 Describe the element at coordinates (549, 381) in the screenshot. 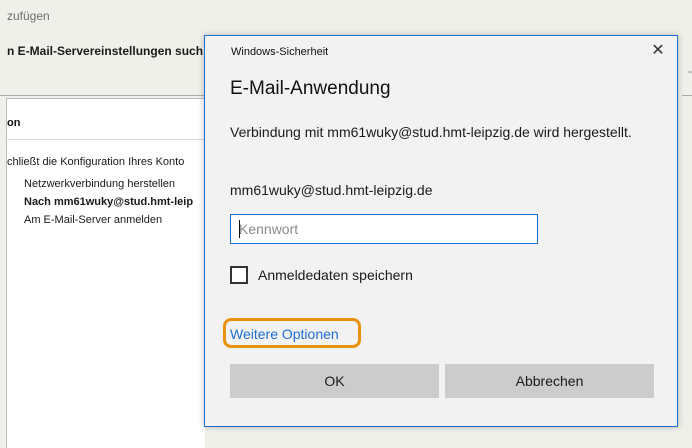

I see `cancel-button: Abbrechen` at that location.